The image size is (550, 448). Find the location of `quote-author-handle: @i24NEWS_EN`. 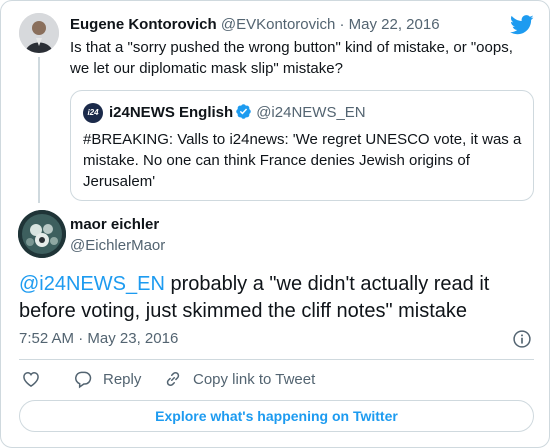

quote-author-handle: @i24NEWS_EN is located at coordinates (311, 112).